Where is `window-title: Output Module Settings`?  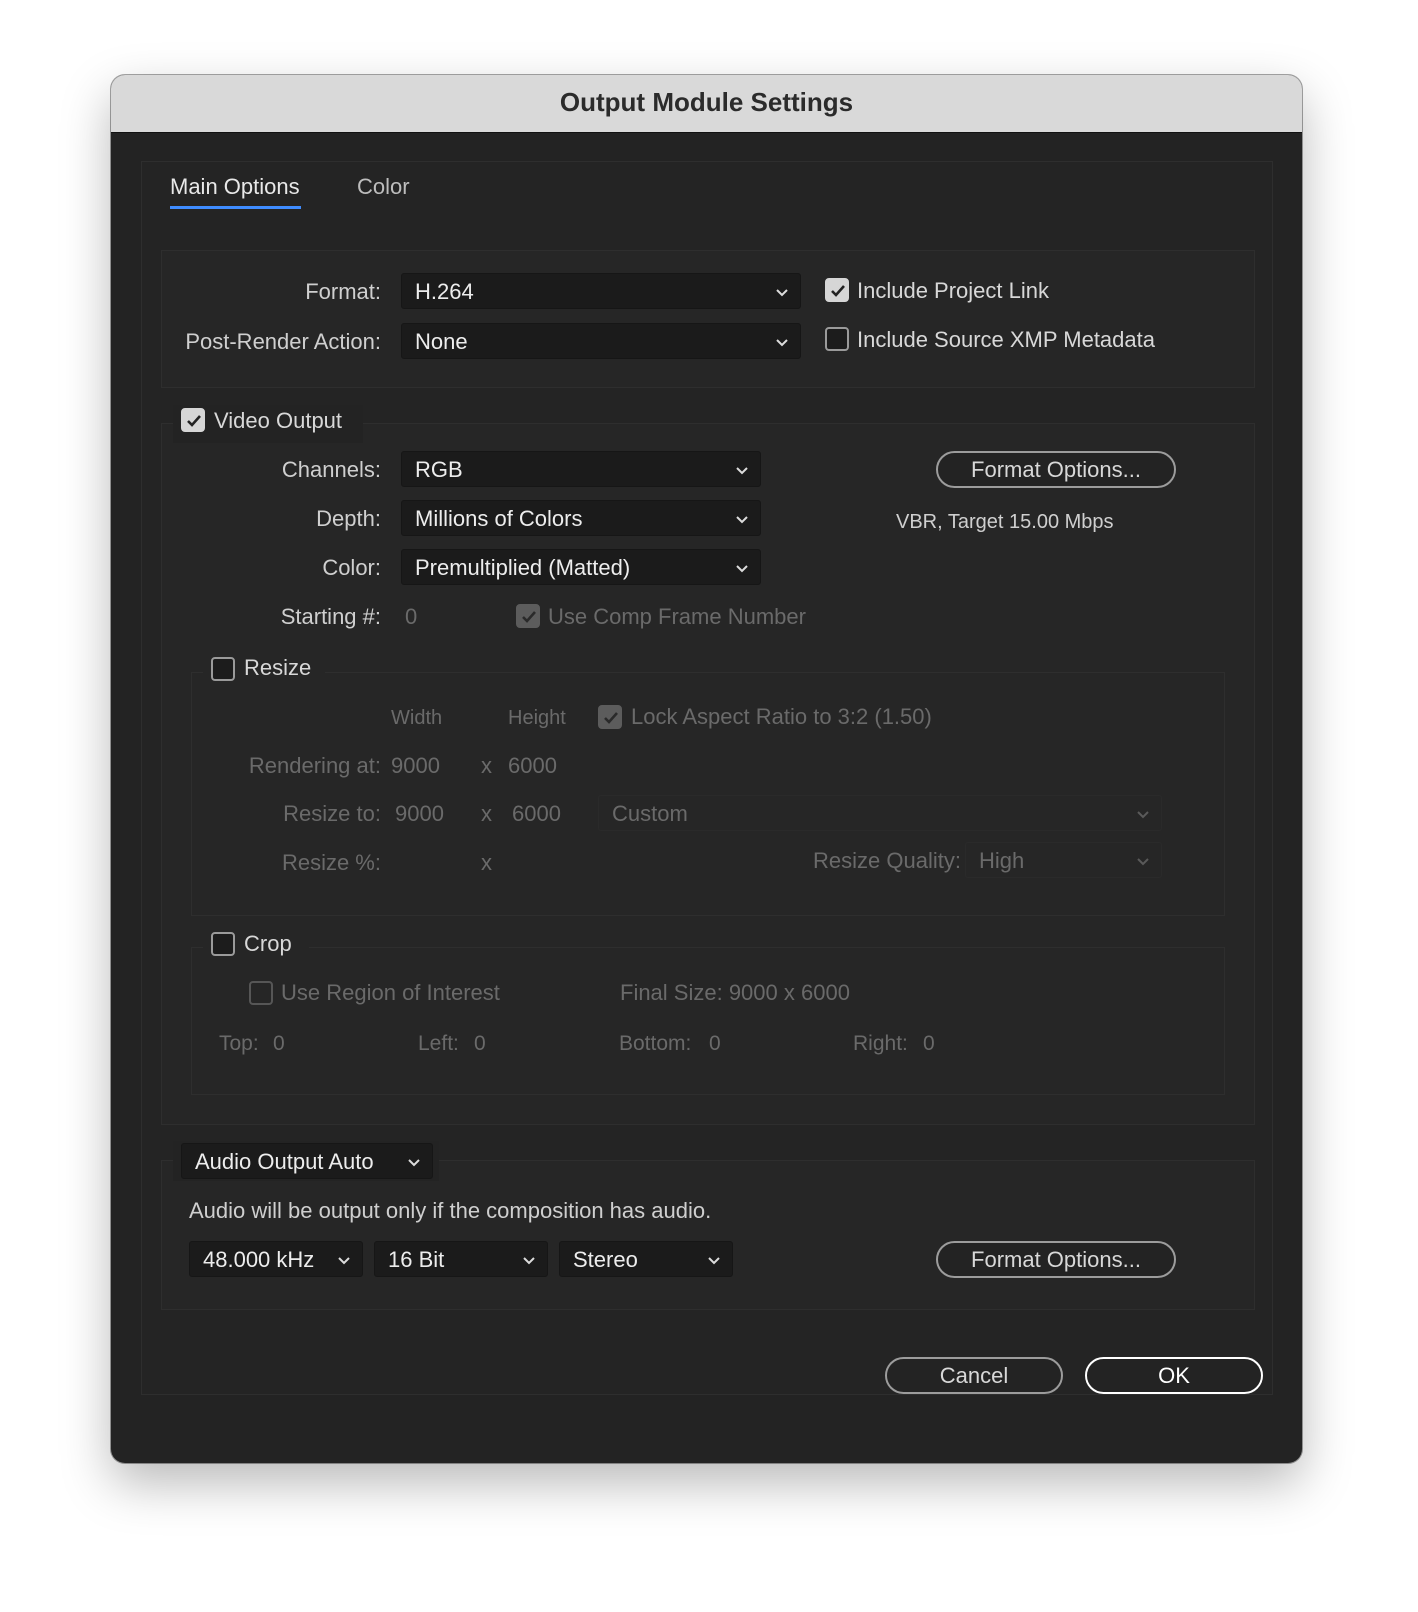 window-title: Output Module Settings is located at coordinates (706, 102).